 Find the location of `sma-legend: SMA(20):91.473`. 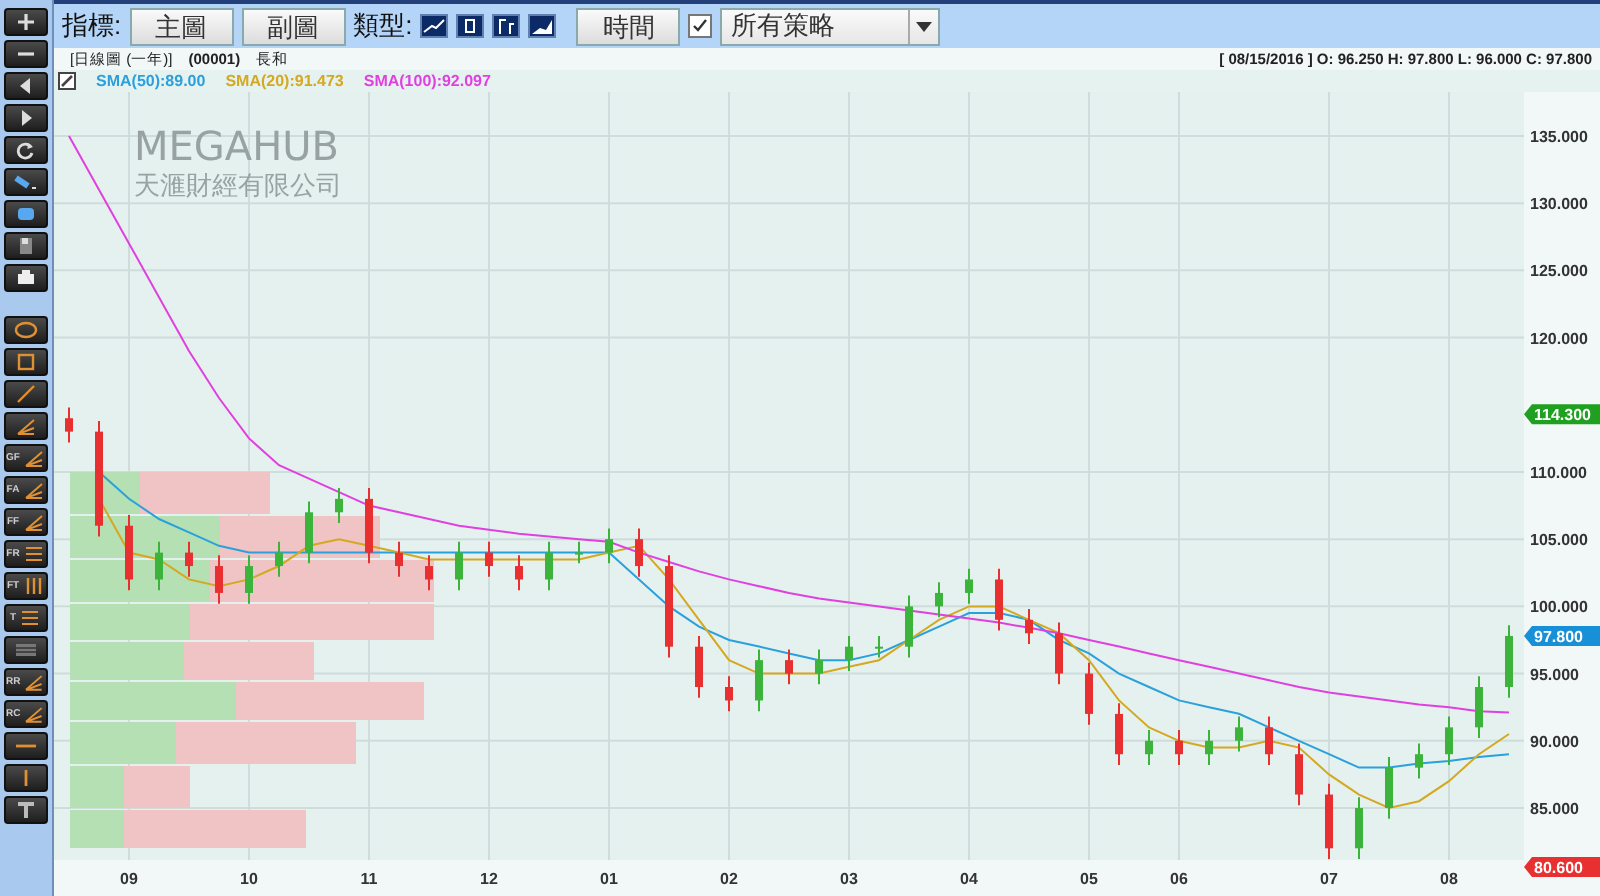

sma-legend: SMA(20):91.473 is located at coordinates (284, 81).